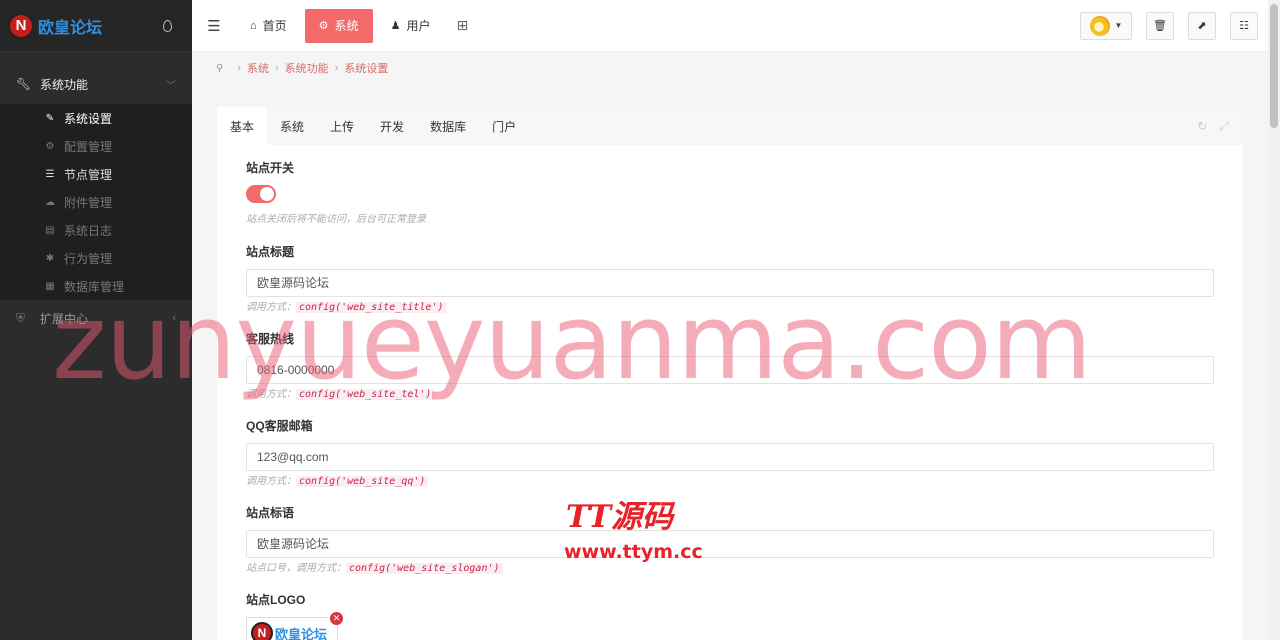 The width and height of the screenshot is (1280, 640). I want to click on tasks-icon: ☷, so click(1244, 26).